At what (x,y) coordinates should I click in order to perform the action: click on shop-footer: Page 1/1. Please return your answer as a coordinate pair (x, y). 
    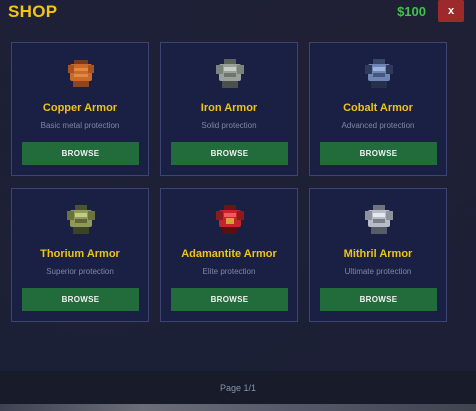
    Looking at the image, I should click on (238, 387).